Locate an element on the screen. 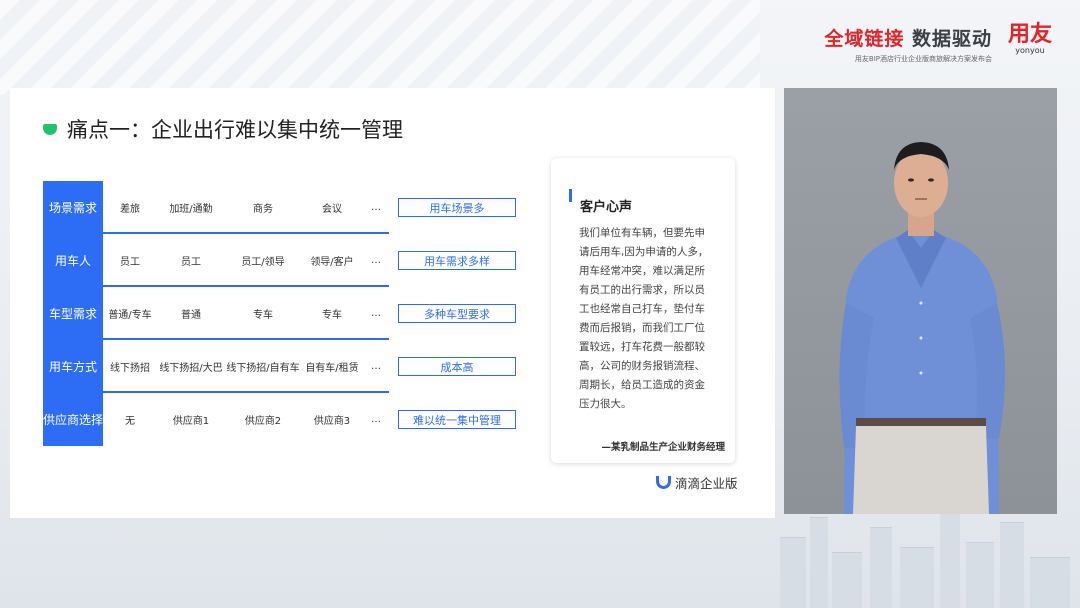  table-row: 用车人 员工 员工 员工/领导 领导/客户 … 用车需求多样 is located at coordinates (283, 260).